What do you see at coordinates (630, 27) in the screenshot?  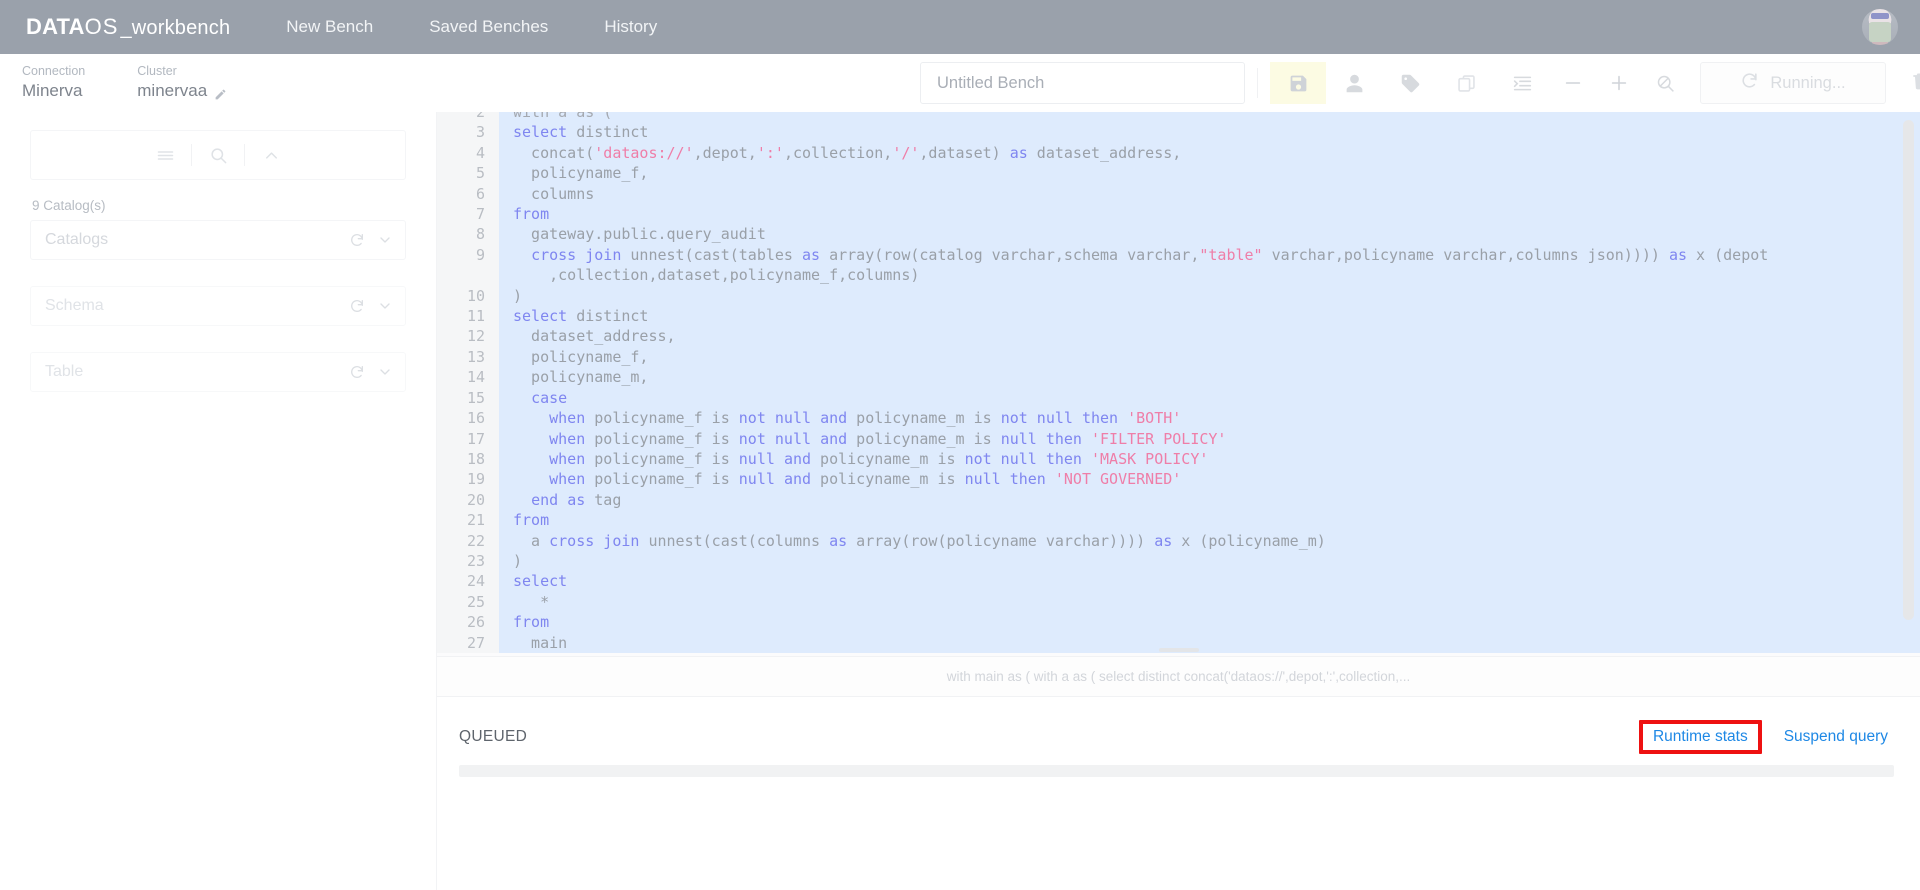 I see `nav-history: History` at bounding box center [630, 27].